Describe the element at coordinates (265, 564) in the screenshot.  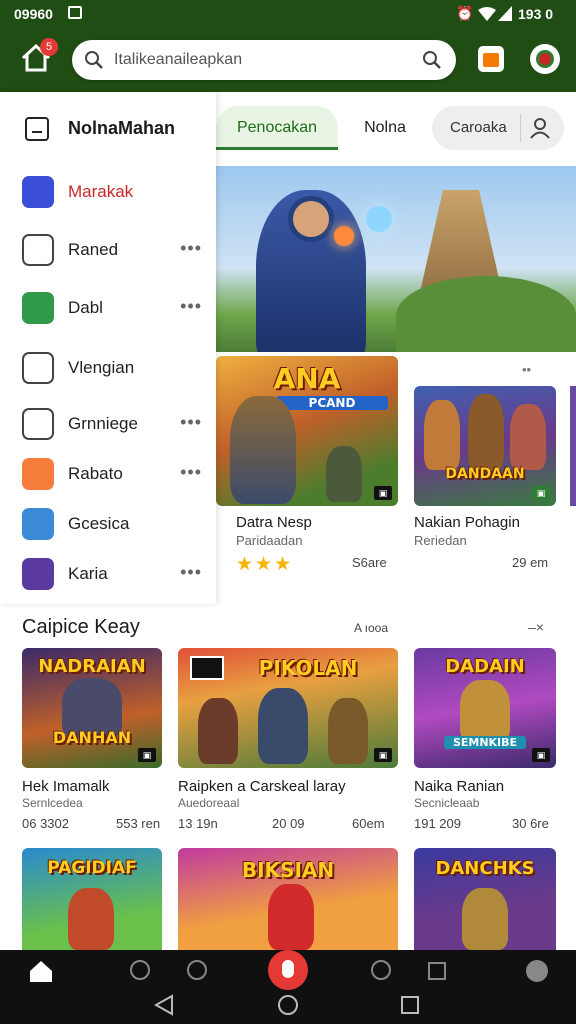
I see `star-rating: ★★★` at that location.